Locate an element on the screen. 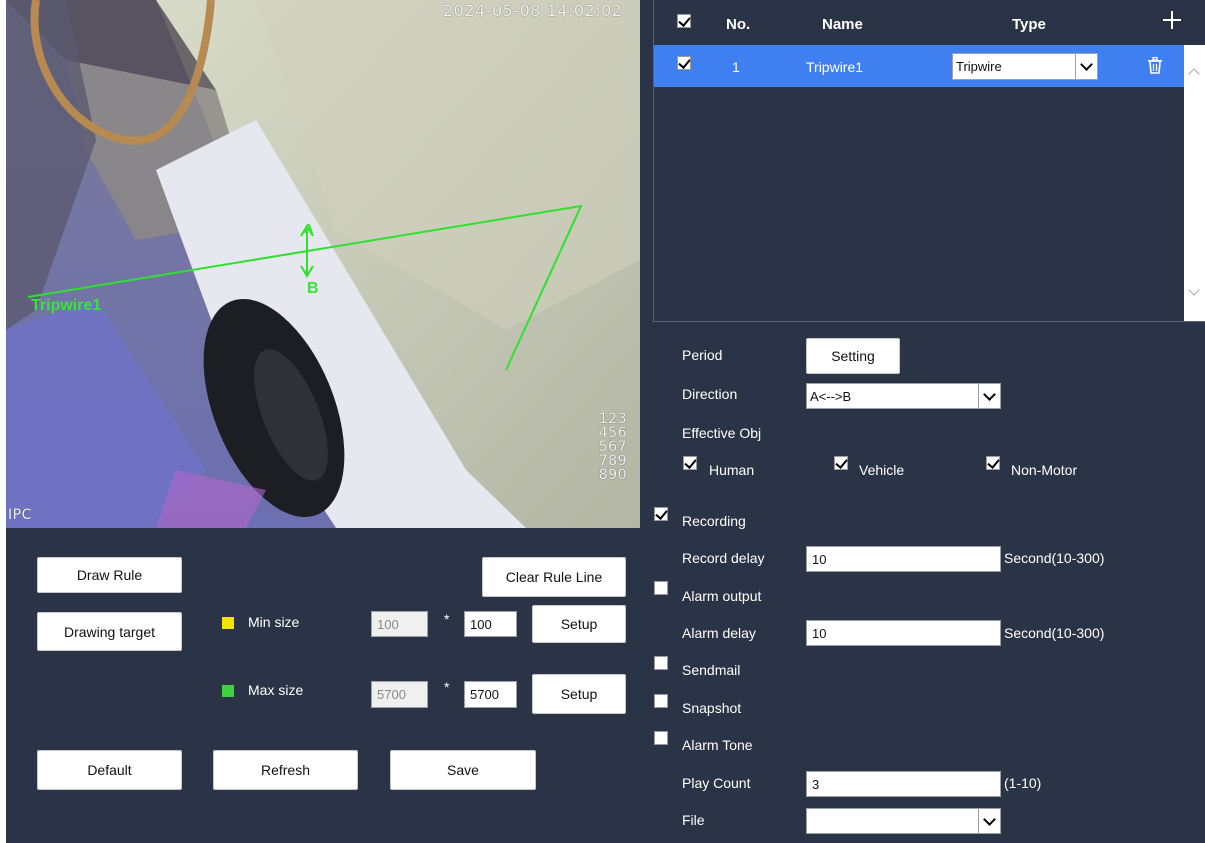  max-size-color-swatch is located at coordinates (228, 691).